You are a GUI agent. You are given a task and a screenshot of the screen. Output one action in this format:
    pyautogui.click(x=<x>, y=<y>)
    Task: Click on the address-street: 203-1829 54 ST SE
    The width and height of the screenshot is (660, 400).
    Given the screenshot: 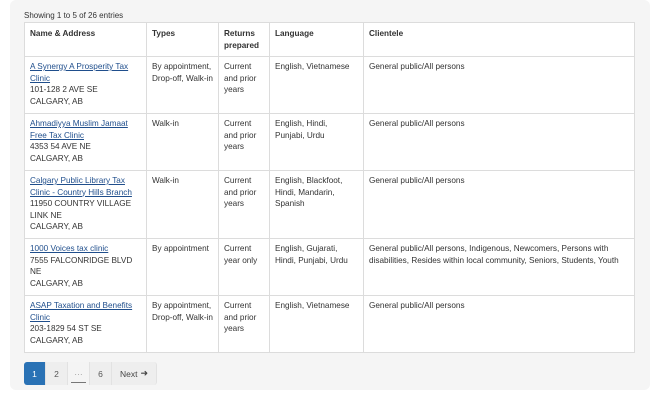 What is the action you would take?
    pyautogui.click(x=66, y=328)
    